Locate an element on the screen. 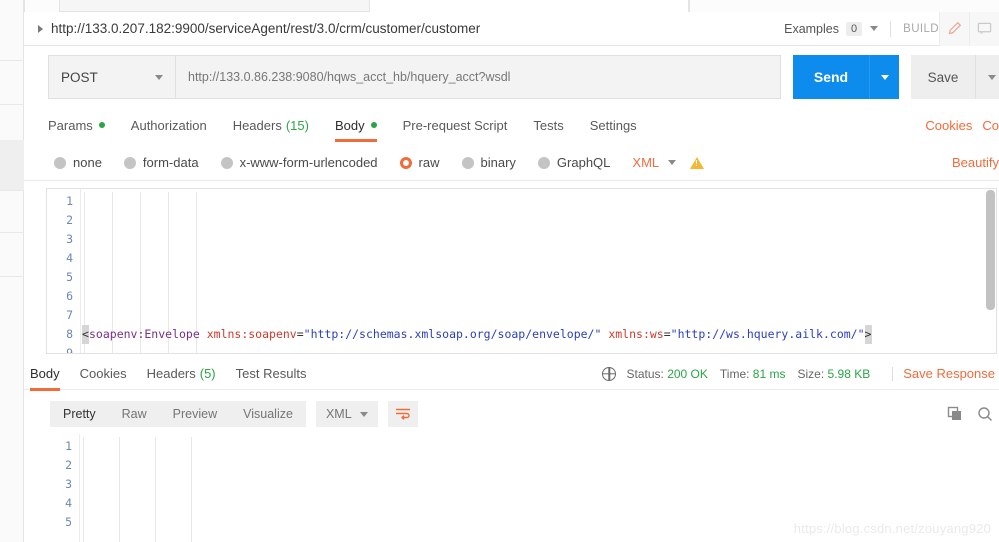 The width and height of the screenshot is (999, 542). body-type-raw: raw is located at coordinates (419, 162).